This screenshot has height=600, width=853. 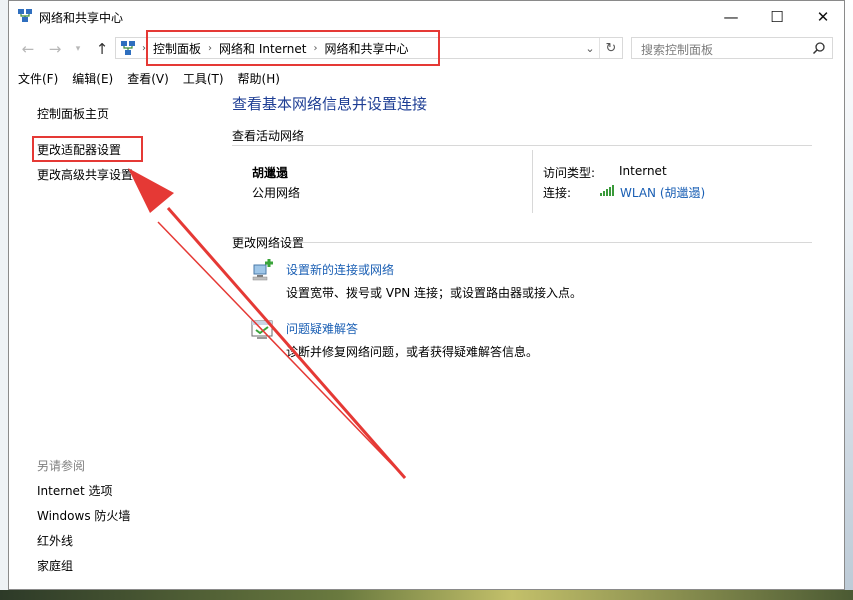 What do you see at coordinates (330, 104) in the screenshot?
I see `page-title: 查看基本网络信息并设置连接` at bounding box center [330, 104].